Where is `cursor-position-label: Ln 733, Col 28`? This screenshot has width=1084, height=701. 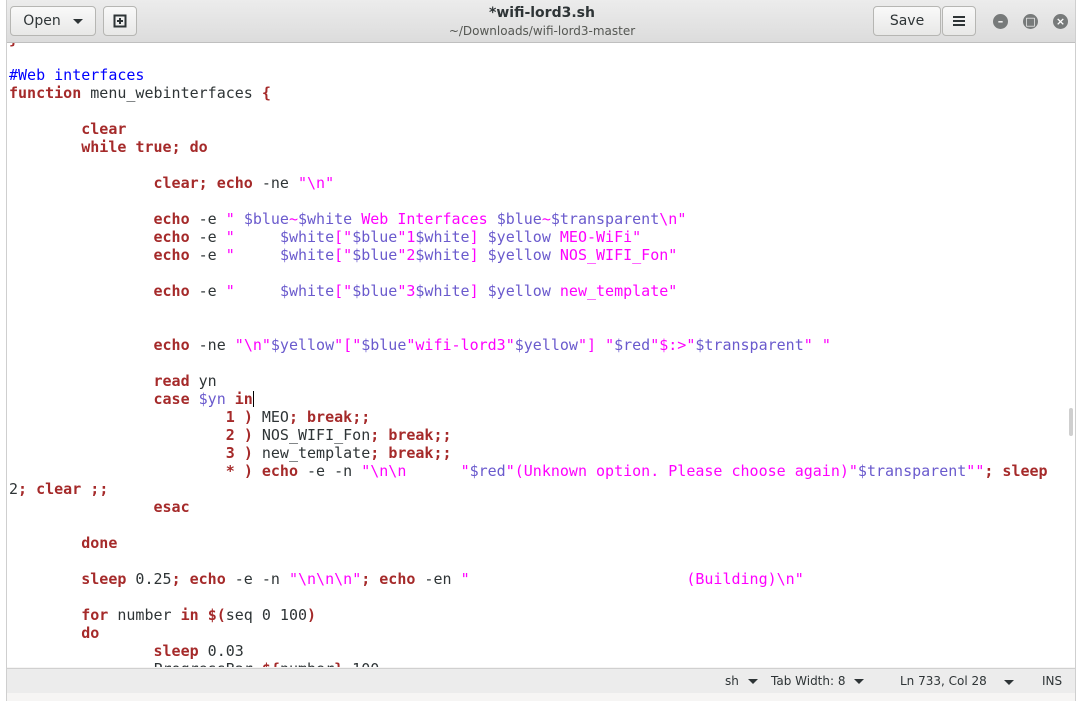
cursor-position-label: Ln 733, Col 28 is located at coordinates (943, 681).